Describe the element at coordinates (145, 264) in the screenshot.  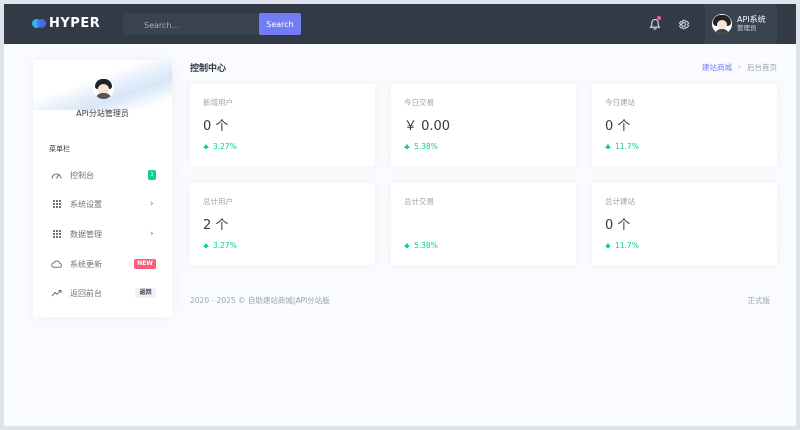
I see `new-badge: NEW` at that location.